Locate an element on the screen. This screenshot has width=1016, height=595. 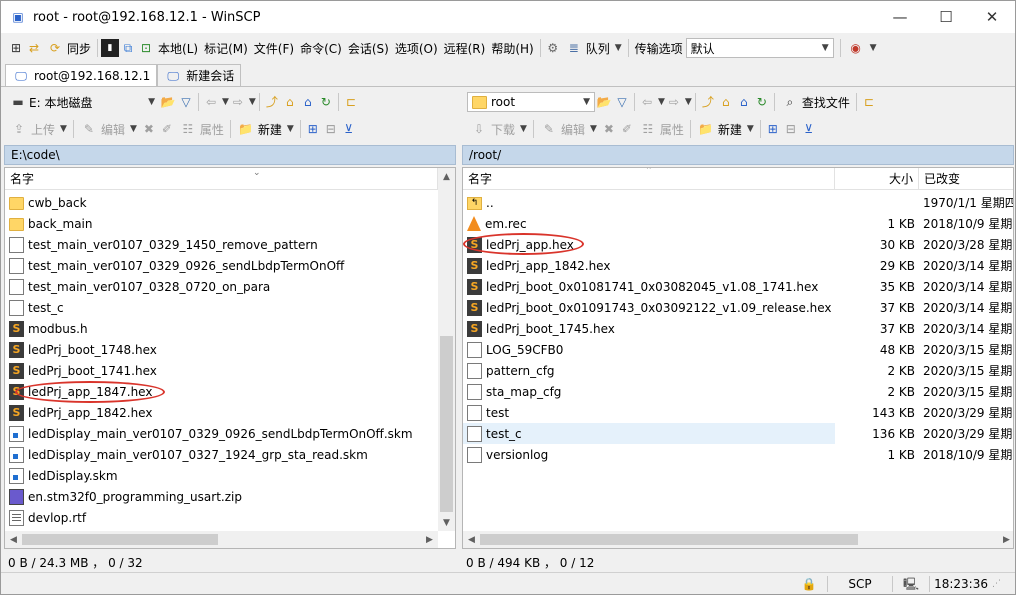
connect-button: ◉ ▼ is located at coordinates (862, 48).